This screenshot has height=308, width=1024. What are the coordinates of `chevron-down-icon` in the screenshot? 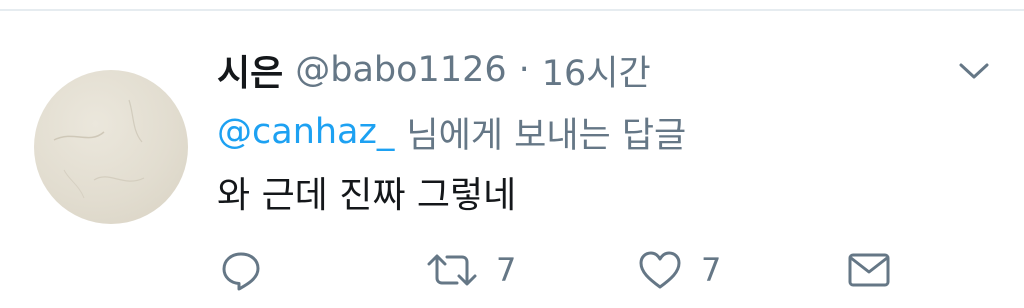 It's located at (974, 71).